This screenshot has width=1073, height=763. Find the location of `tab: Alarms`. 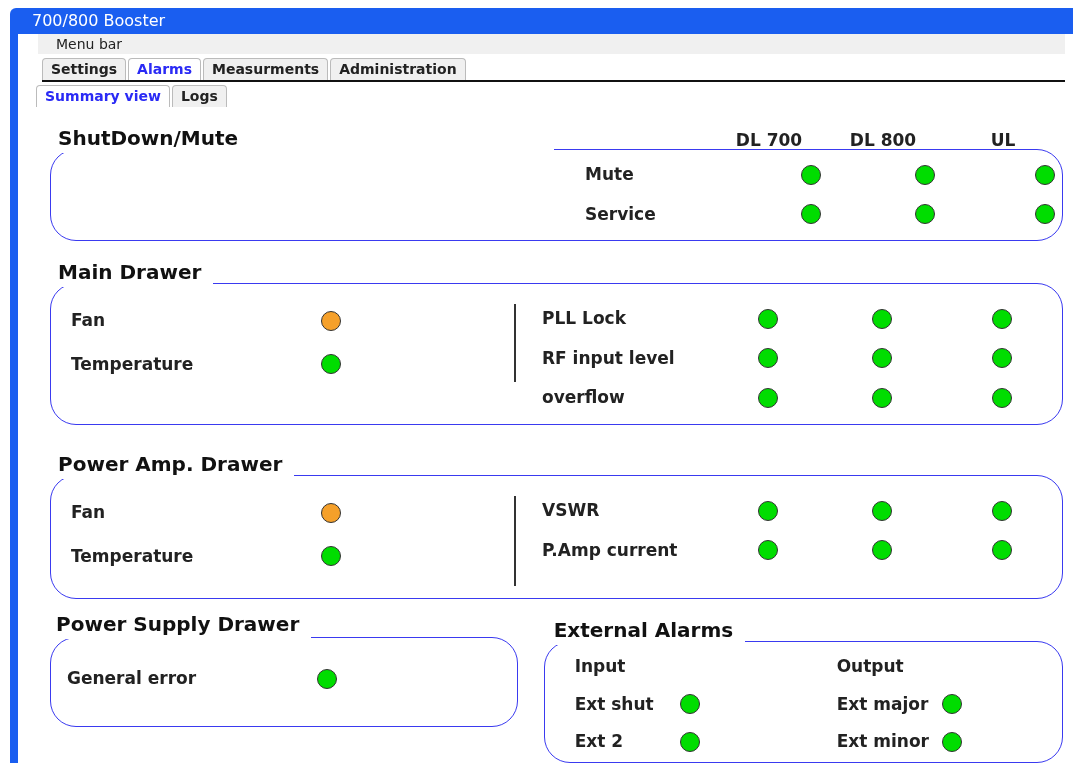

tab: Alarms is located at coordinates (164, 69).